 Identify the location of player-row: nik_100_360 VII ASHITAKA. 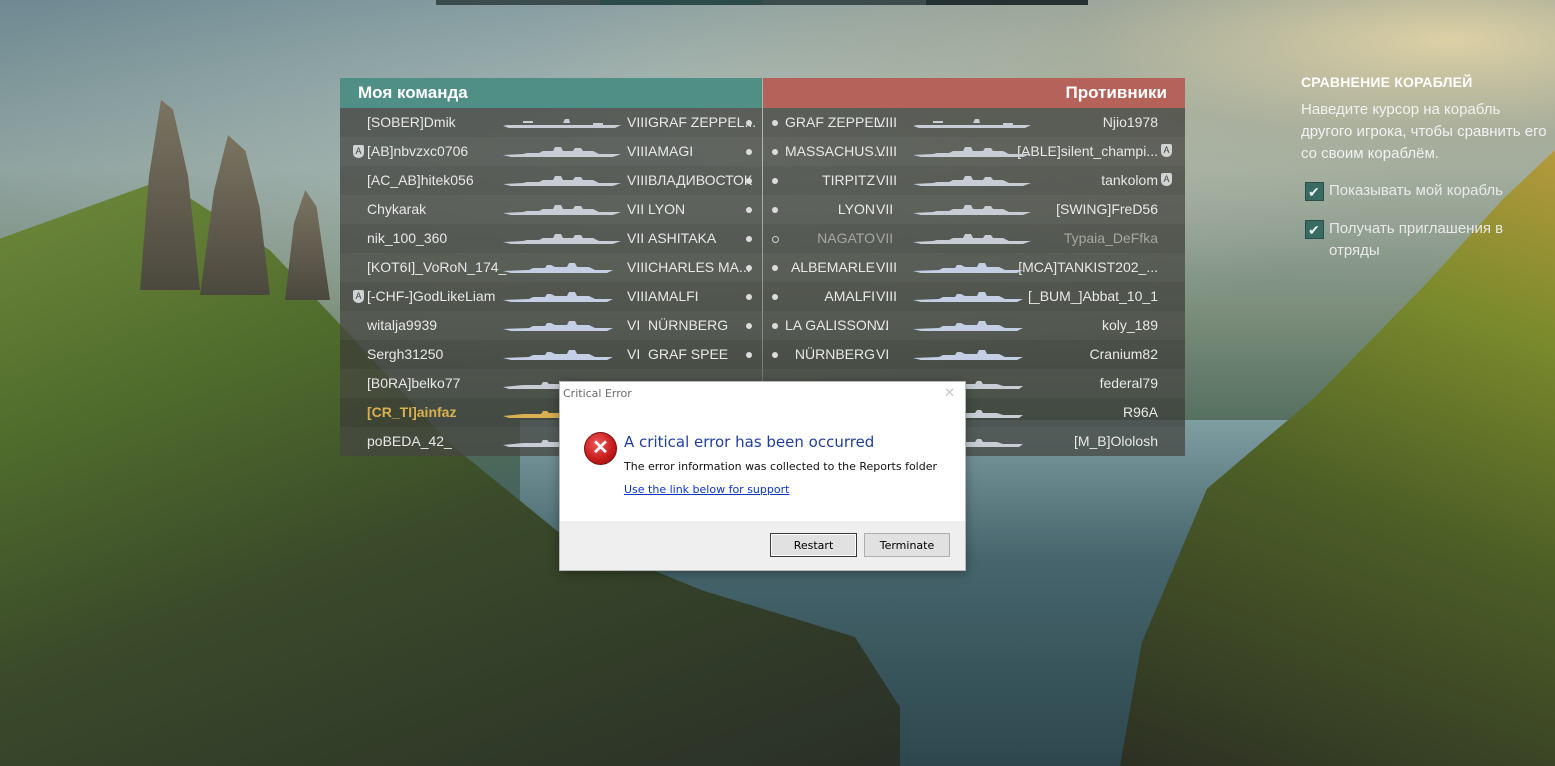
(551, 238).